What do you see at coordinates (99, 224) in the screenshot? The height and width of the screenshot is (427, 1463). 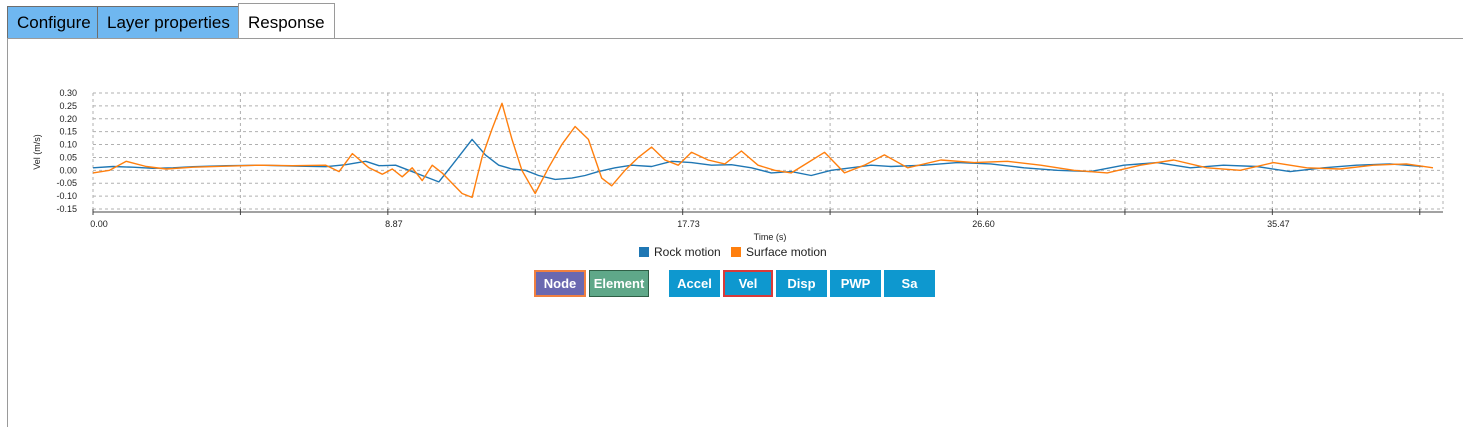 I see `x-tick-label: 0.00` at bounding box center [99, 224].